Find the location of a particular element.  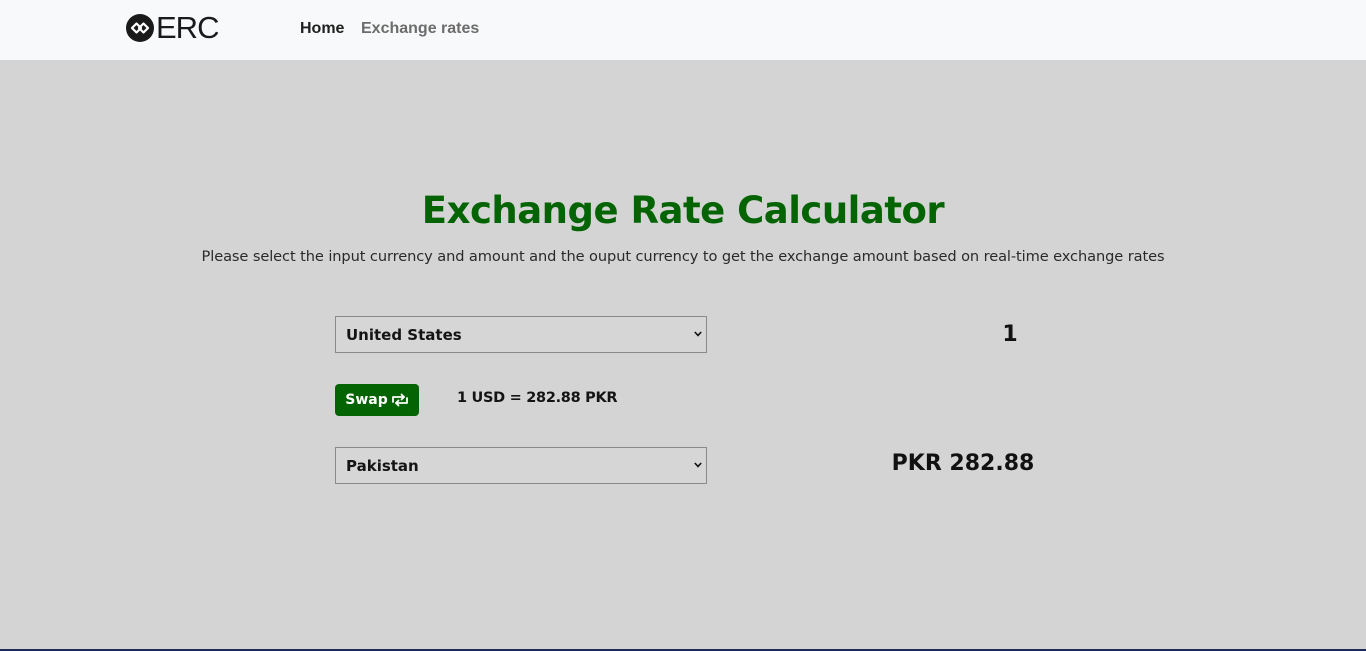

converted-amount: PKR 282.88 is located at coordinates (963, 463).